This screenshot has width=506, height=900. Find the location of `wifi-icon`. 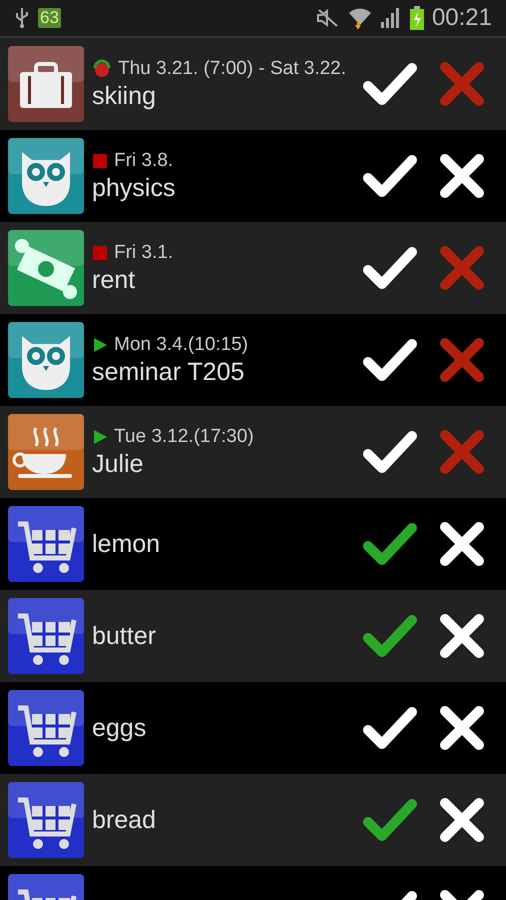

wifi-icon is located at coordinates (360, 18).